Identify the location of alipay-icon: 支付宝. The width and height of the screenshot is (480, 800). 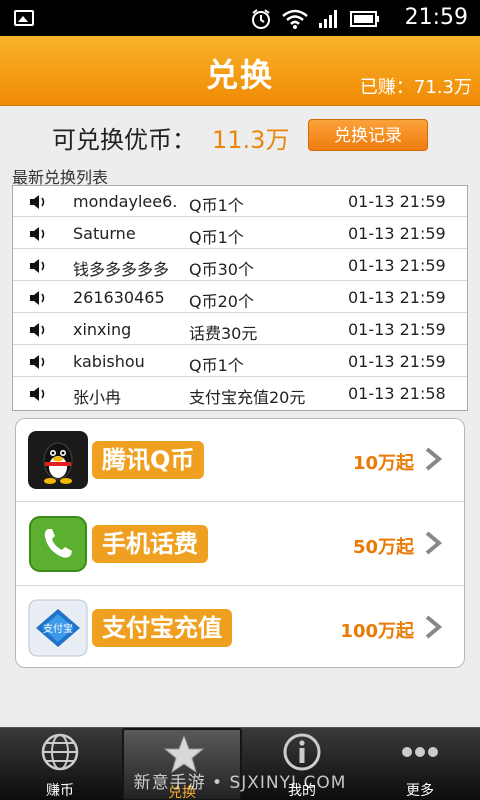
(58, 628).